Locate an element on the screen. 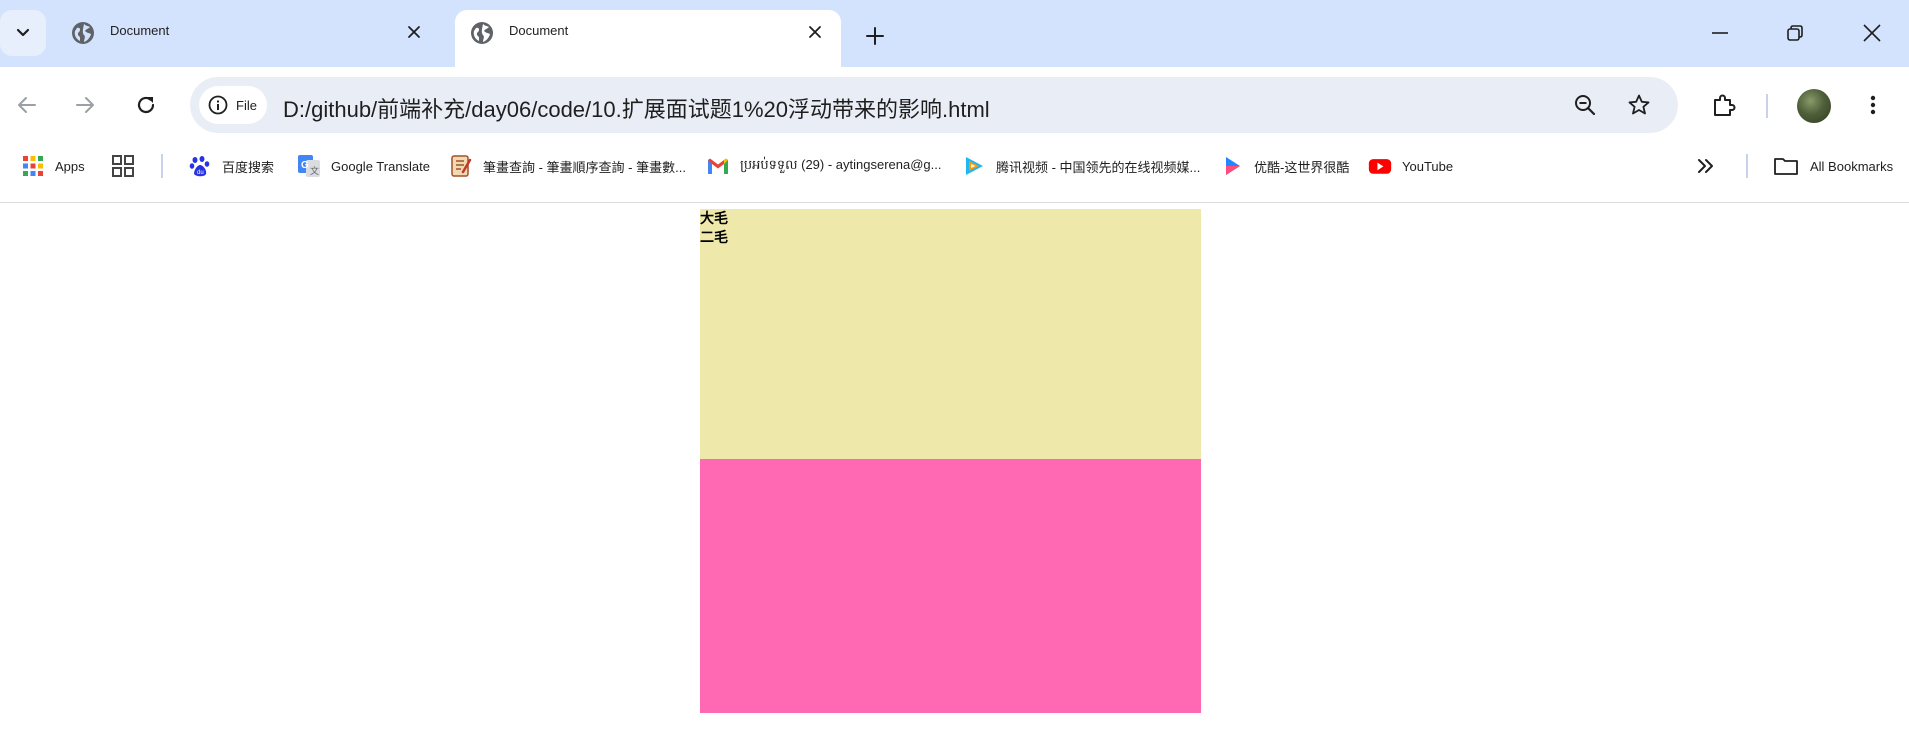 Image resolution: width=1909 pixels, height=732 pixels. minimize-button is located at coordinates (1720, 33).